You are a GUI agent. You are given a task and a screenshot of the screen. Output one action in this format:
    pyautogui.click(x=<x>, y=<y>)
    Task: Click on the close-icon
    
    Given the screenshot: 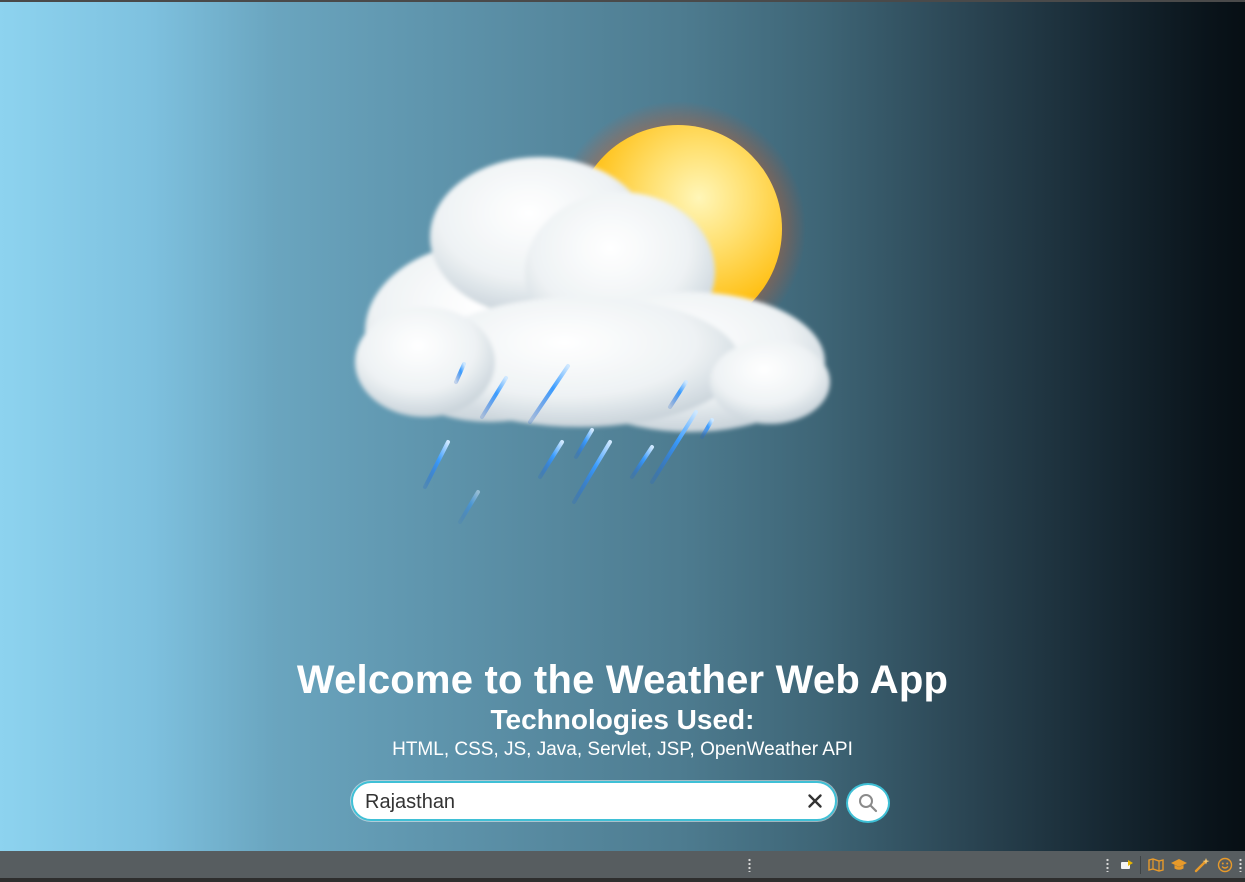 What is the action you would take?
    pyautogui.click(x=815, y=801)
    